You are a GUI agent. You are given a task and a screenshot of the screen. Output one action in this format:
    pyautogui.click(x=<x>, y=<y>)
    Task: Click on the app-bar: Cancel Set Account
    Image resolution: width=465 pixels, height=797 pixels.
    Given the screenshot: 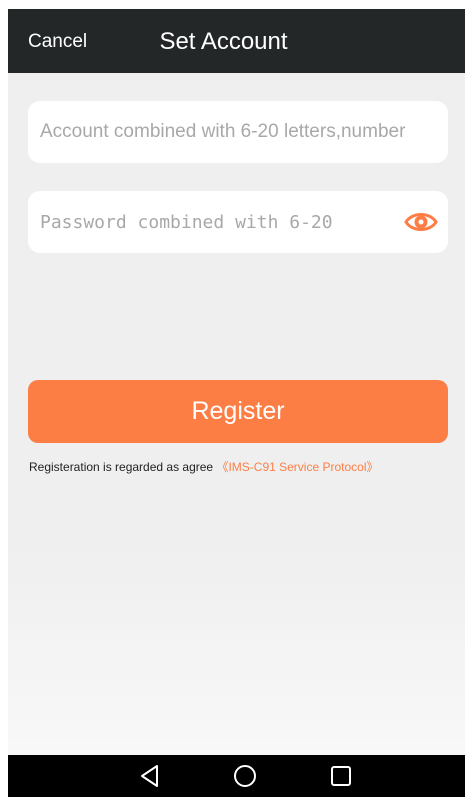 What is the action you would take?
    pyautogui.click(x=236, y=41)
    